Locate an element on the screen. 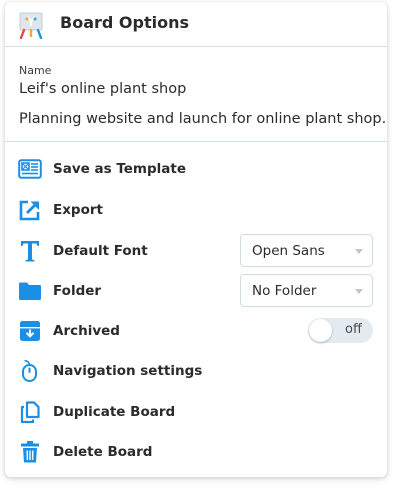 The image size is (395, 495). folder-select: No Folder is located at coordinates (306, 290).